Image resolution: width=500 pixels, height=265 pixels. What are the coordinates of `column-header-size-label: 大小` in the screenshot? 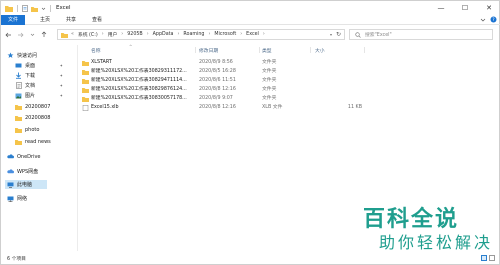 It's located at (320, 51).